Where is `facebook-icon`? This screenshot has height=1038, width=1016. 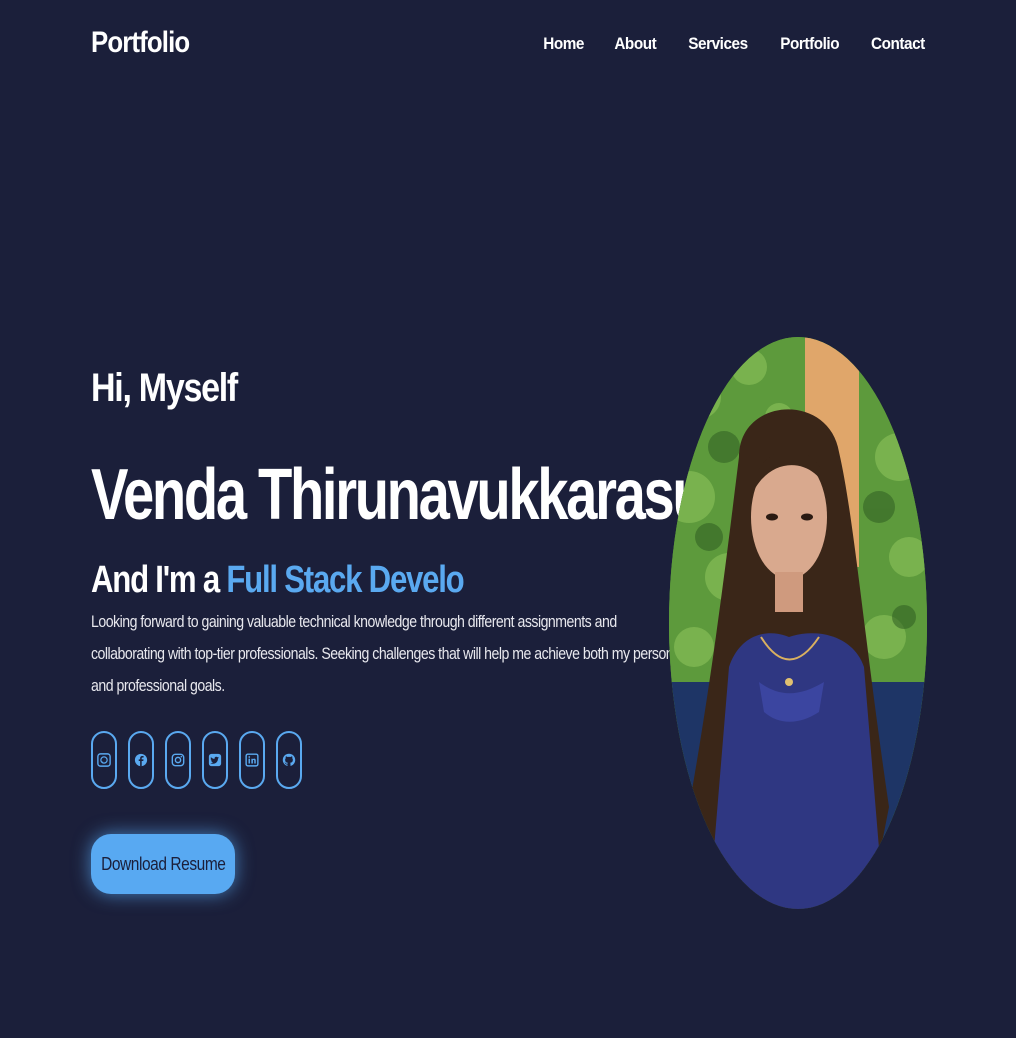
facebook-icon is located at coordinates (141, 760).